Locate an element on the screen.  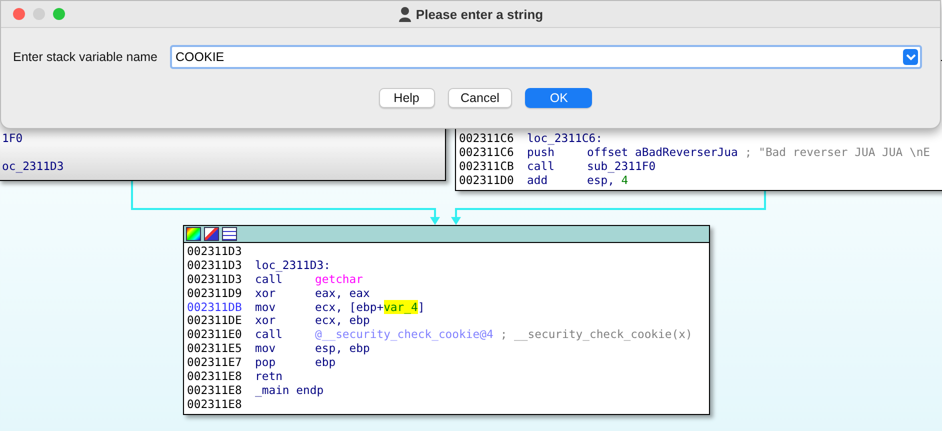
operand: ecx, [ebp+var_4] is located at coordinates (370, 307).